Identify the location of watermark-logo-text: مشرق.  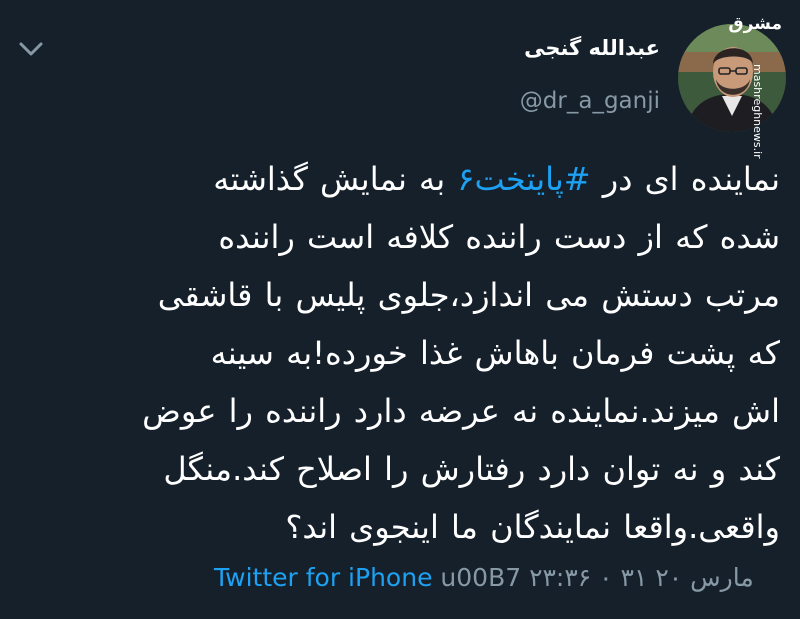
(755, 24).